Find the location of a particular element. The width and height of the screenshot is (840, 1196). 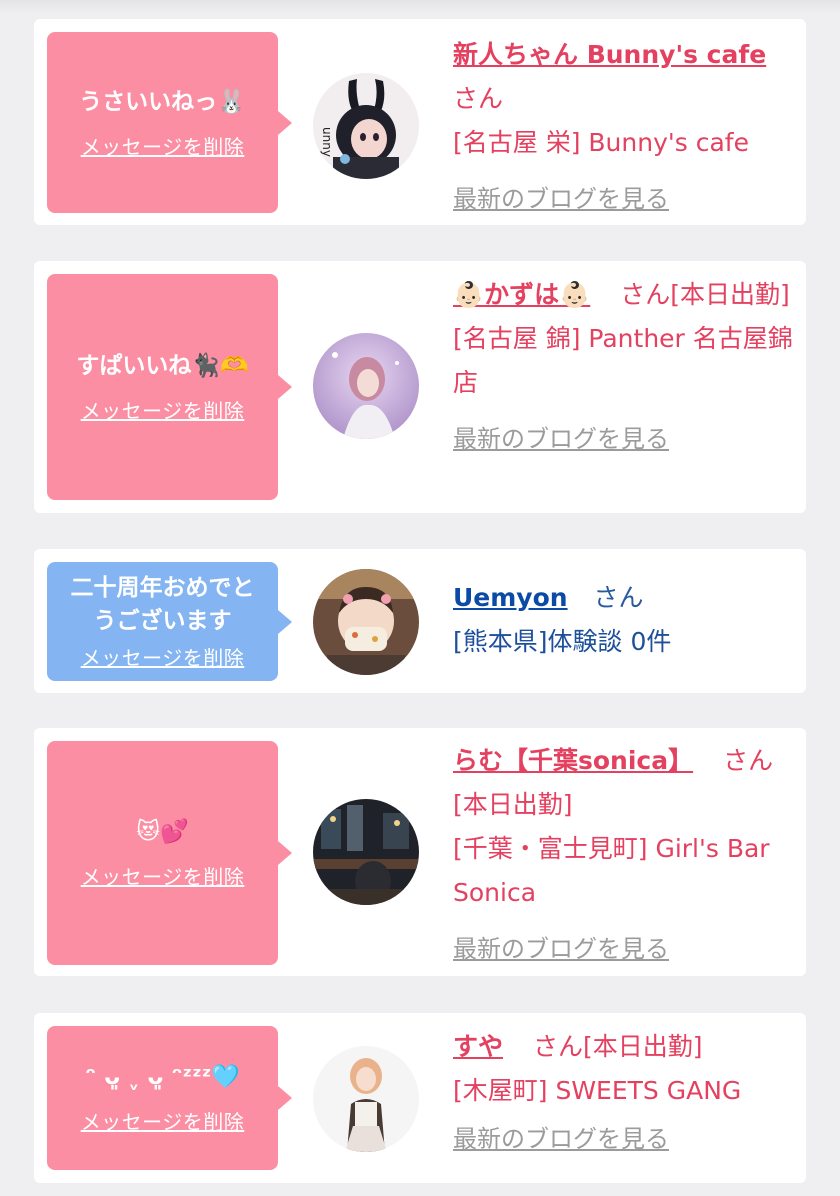

avatar-image: unny is located at coordinates (366, 126).